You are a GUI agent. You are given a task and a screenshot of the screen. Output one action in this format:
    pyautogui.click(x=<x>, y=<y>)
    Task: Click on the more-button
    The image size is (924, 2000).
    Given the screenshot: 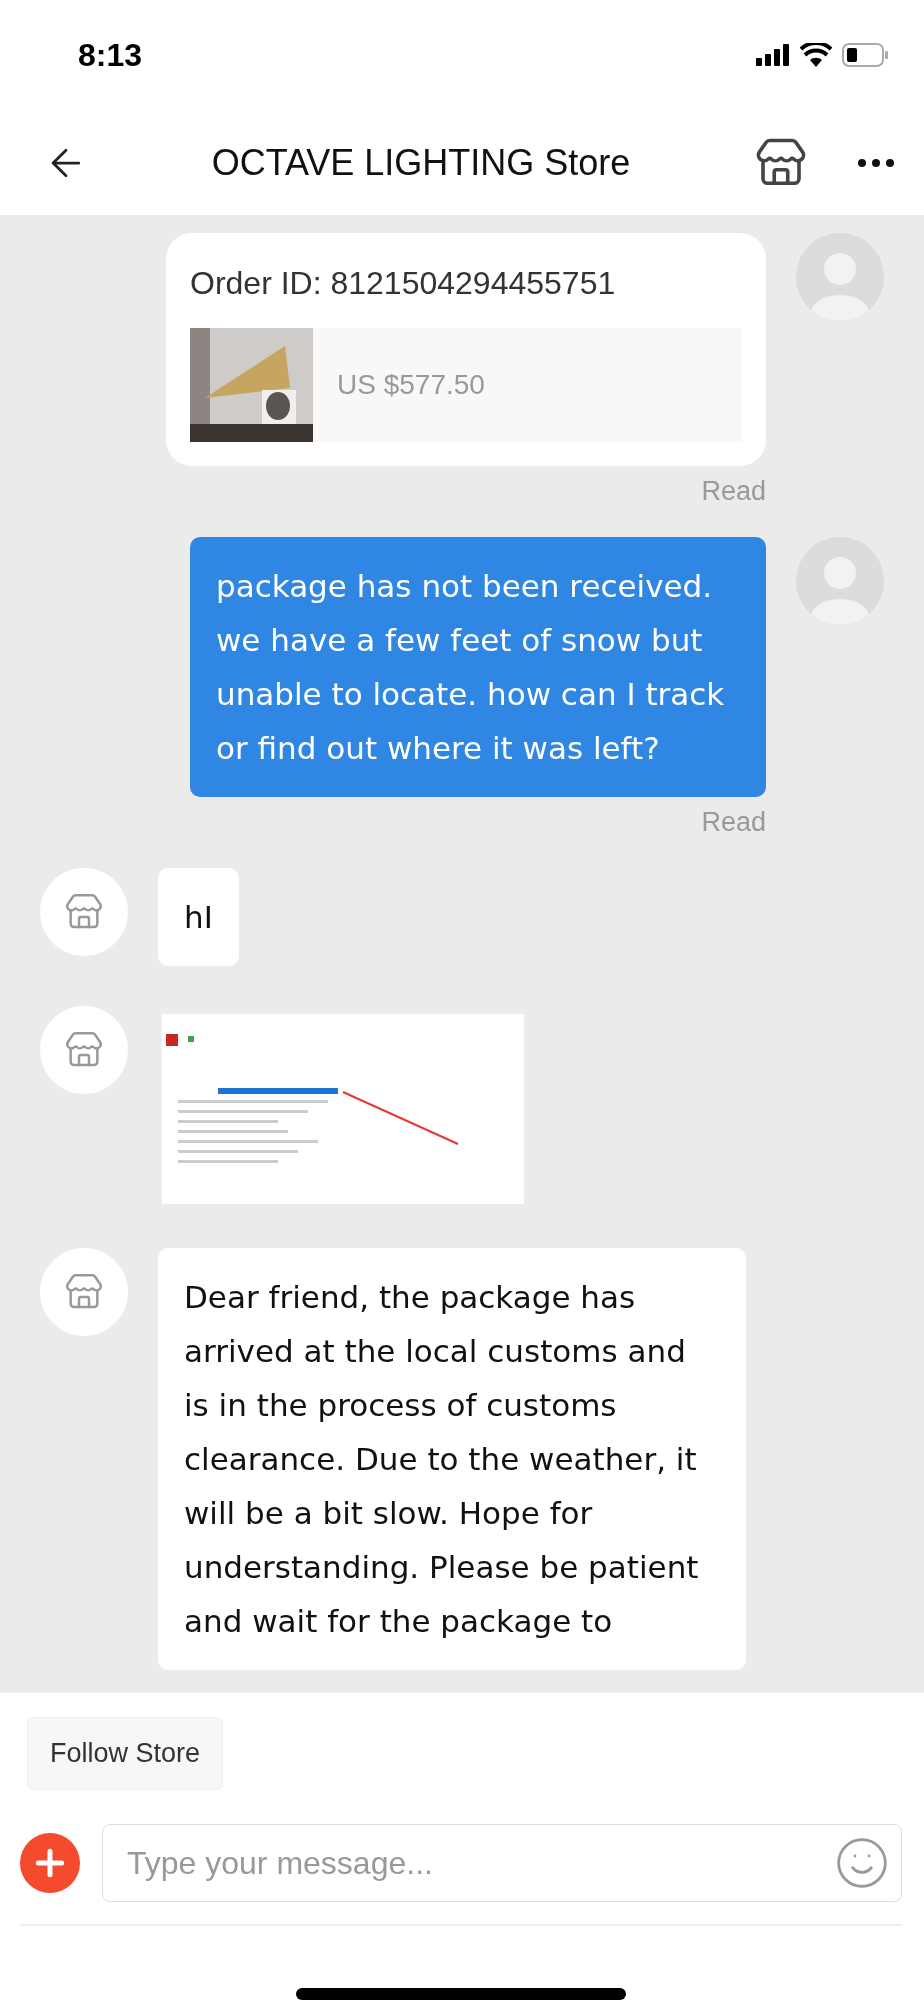 What is the action you would take?
    pyautogui.click(x=876, y=162)
    